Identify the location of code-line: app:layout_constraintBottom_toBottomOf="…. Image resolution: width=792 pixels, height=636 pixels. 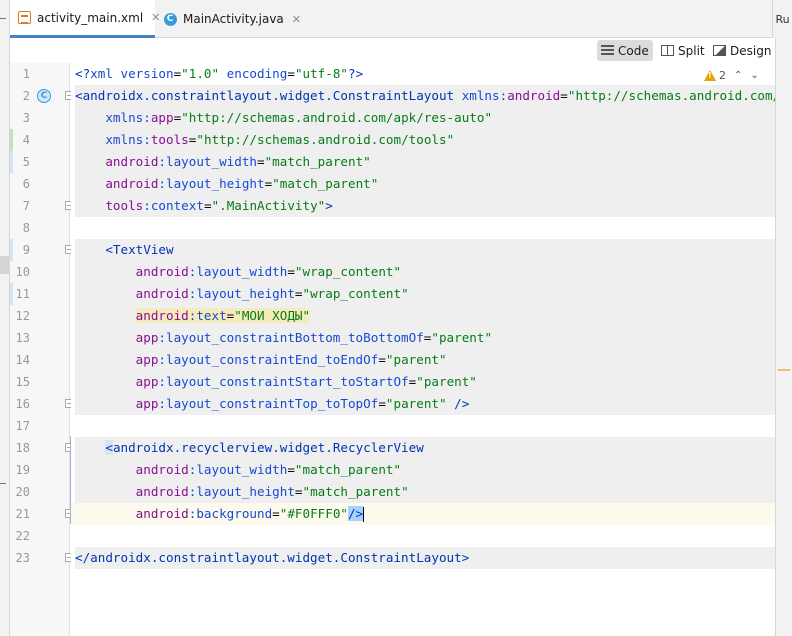
(423, 338).